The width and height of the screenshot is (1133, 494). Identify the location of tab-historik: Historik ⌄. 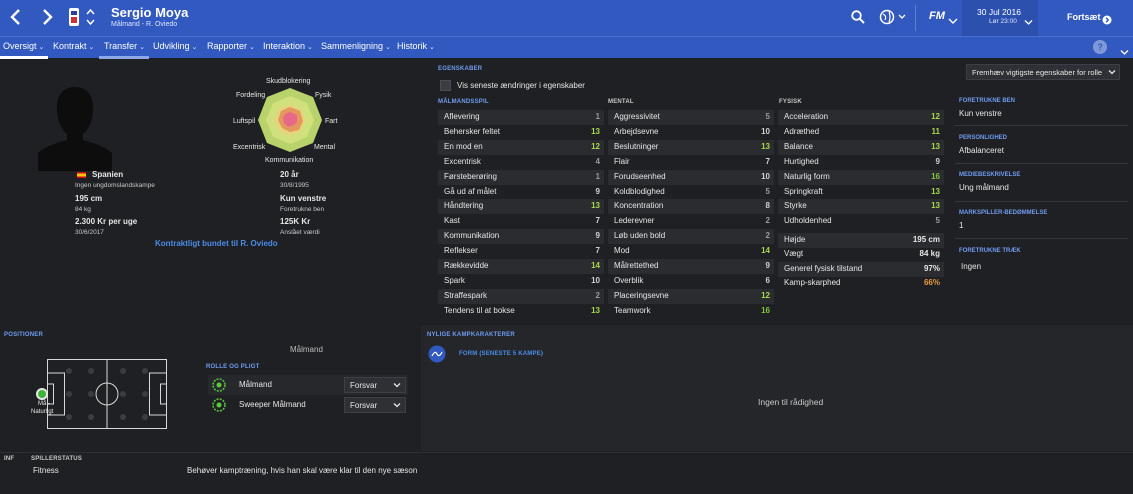
(416, 46).